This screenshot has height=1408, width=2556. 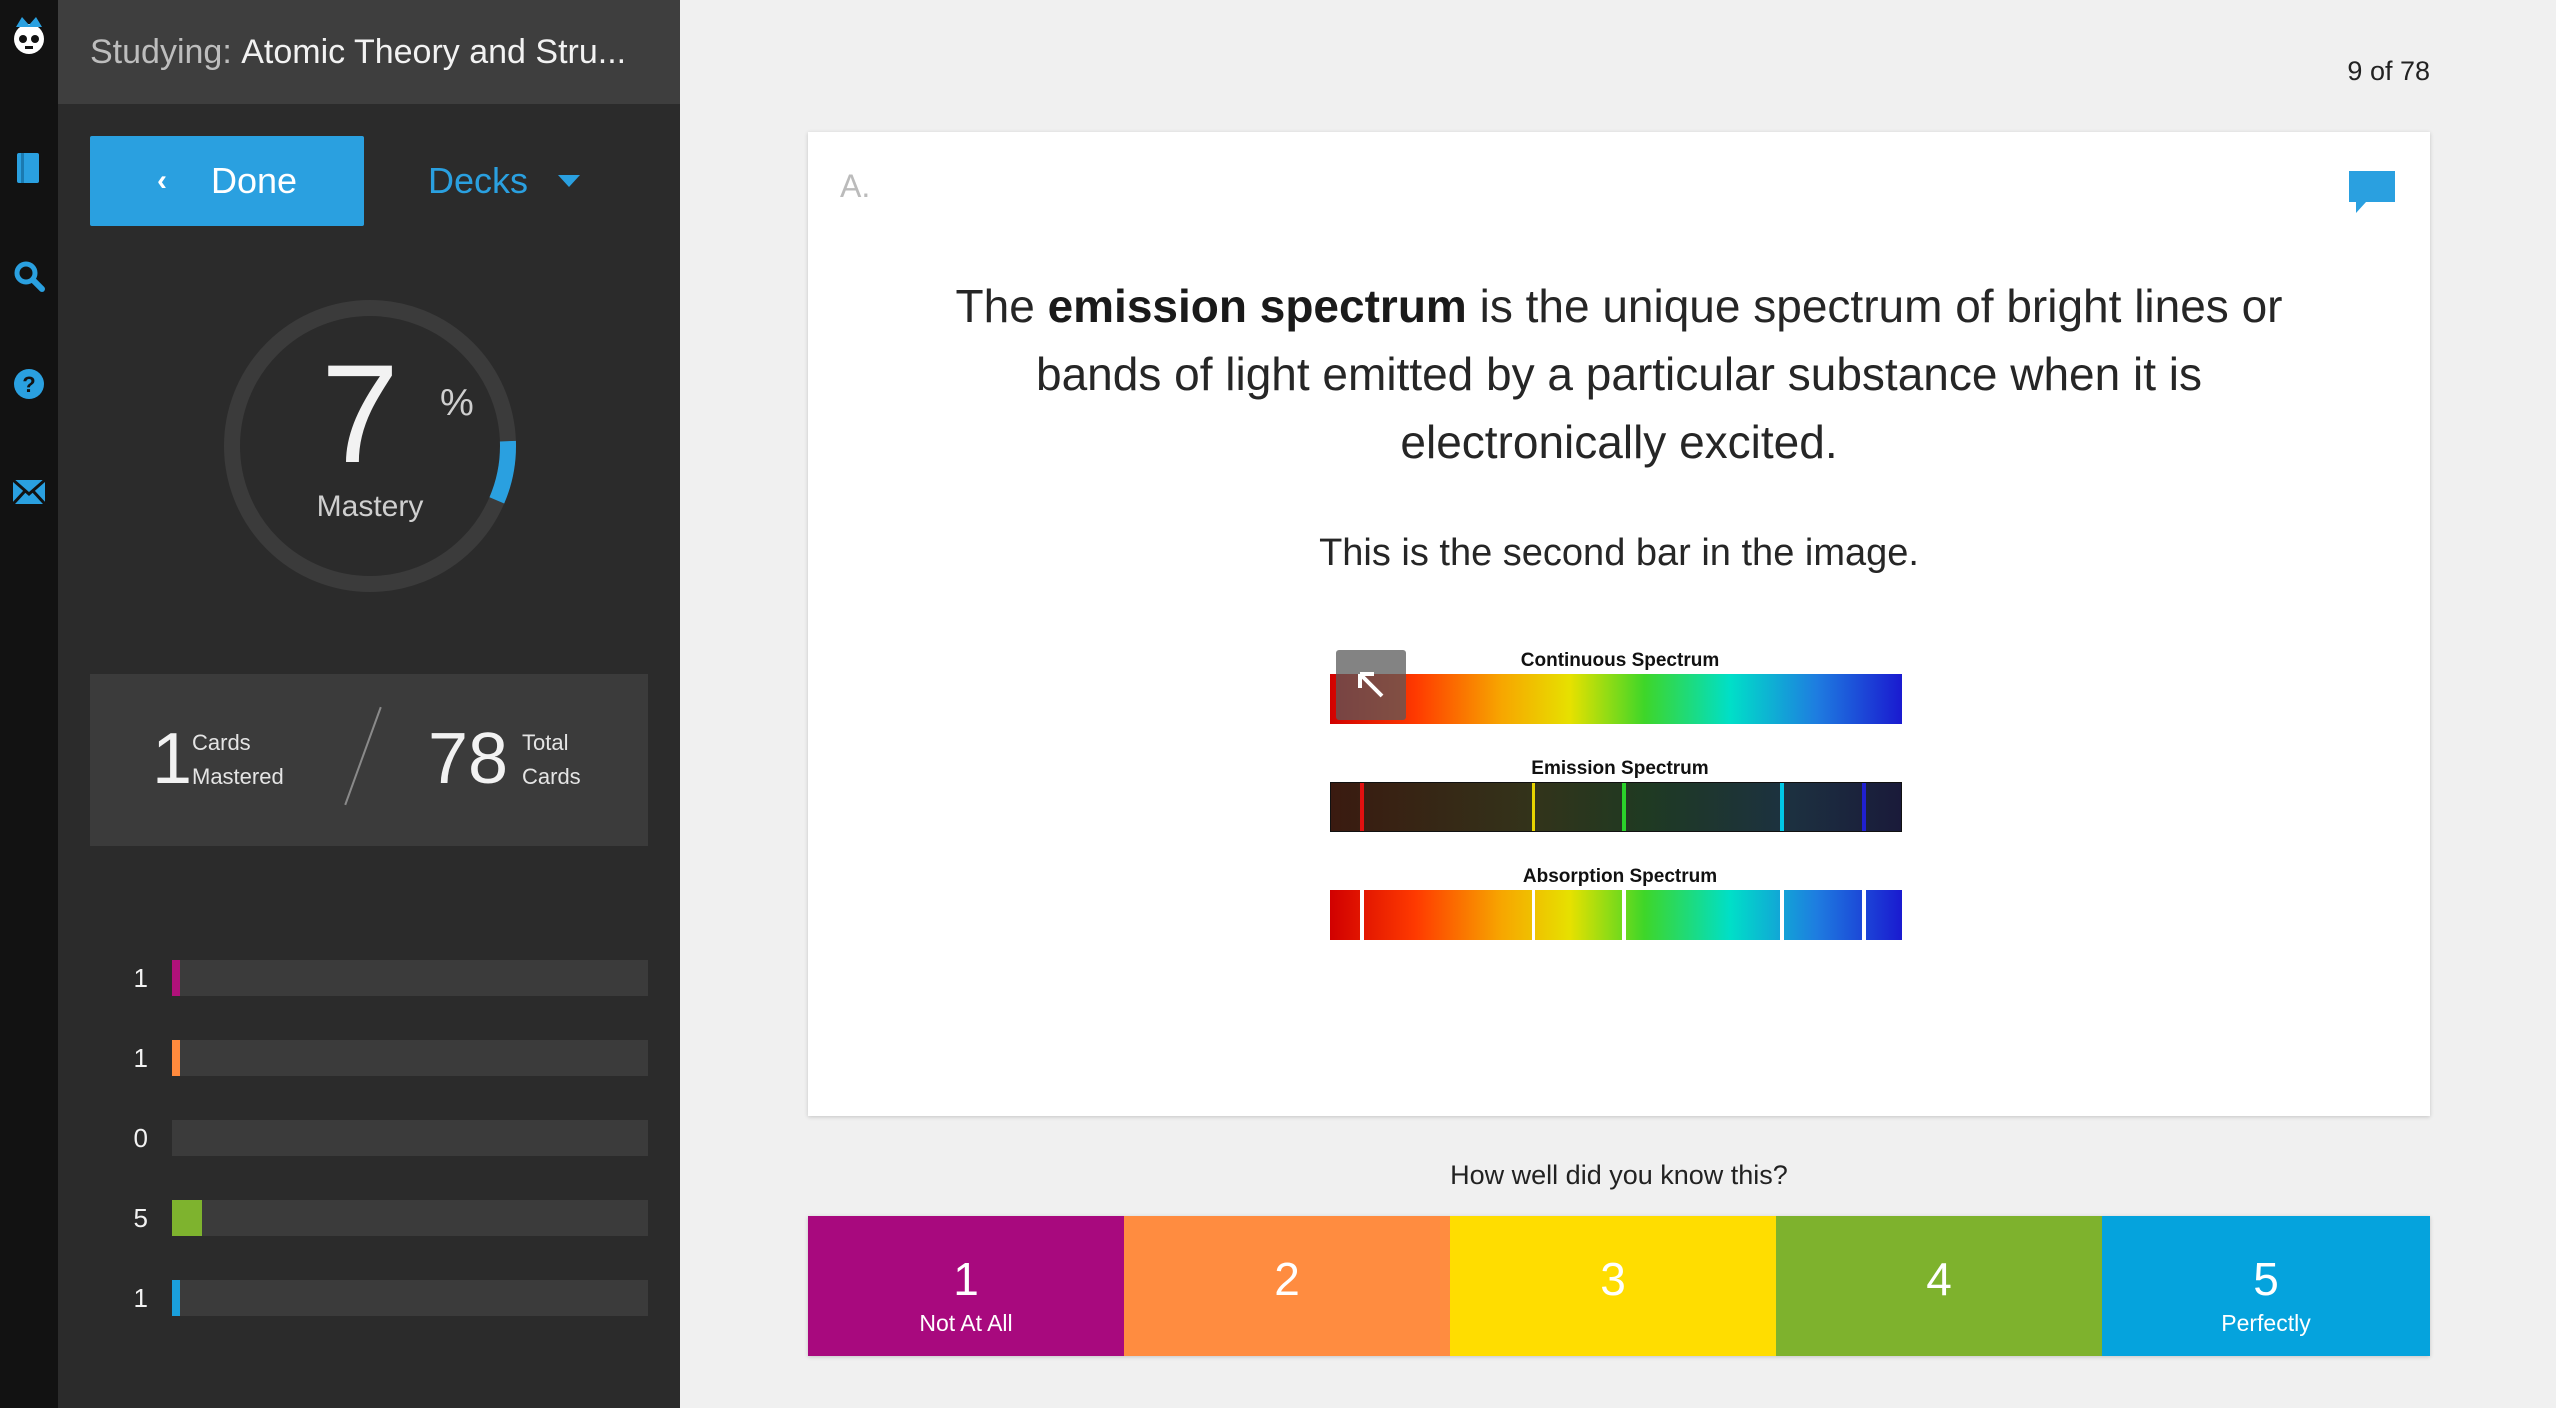 What do you see at coordinates (363, 756) in the screenshot?
I see `stats-divider` at bounding box center [363, 756].